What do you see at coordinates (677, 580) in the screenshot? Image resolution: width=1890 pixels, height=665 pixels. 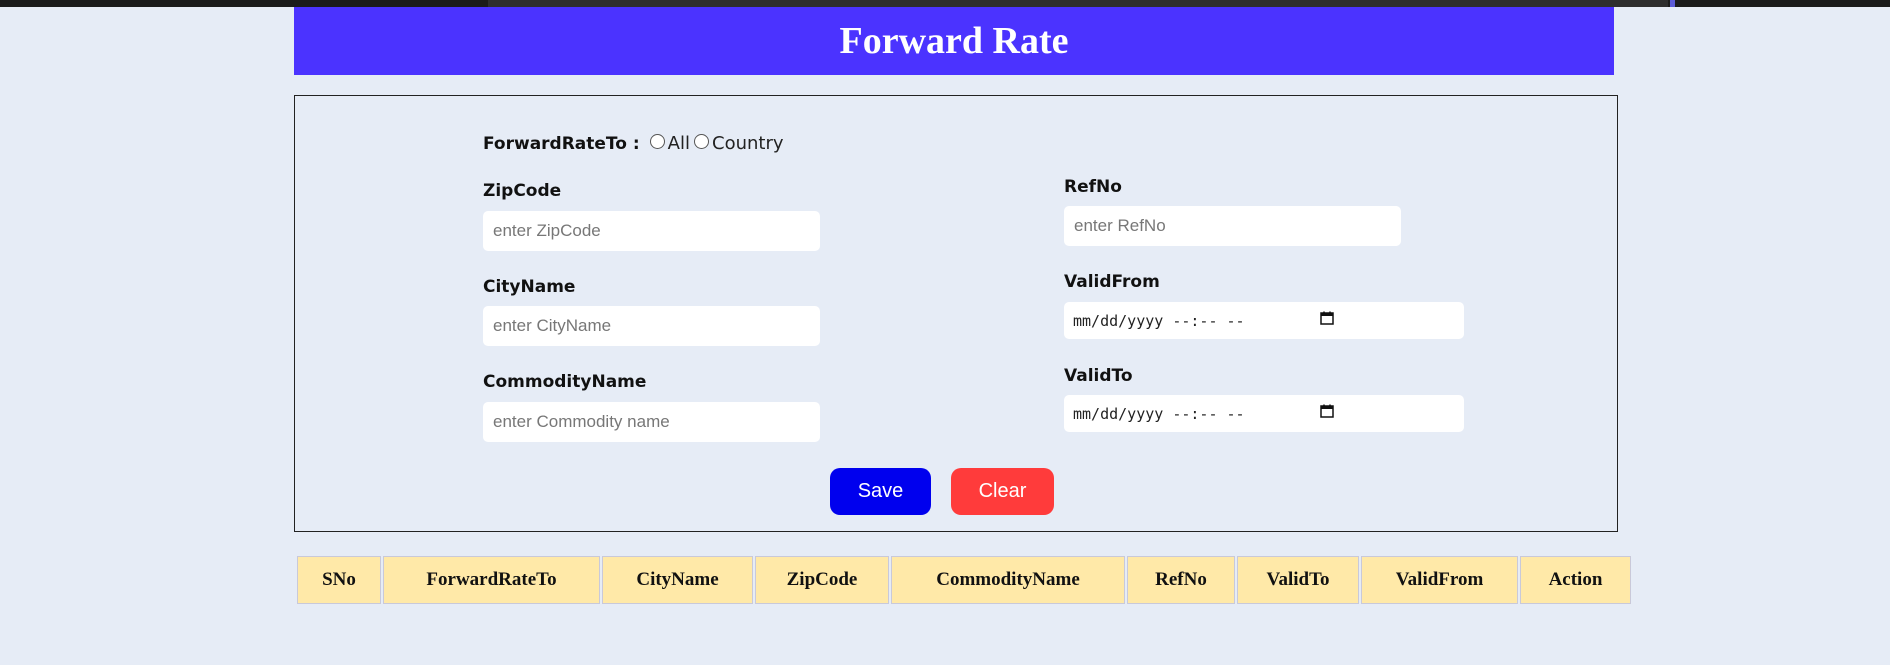 I see `column-header-cityname: CityName` at bounding box center [677, 580].